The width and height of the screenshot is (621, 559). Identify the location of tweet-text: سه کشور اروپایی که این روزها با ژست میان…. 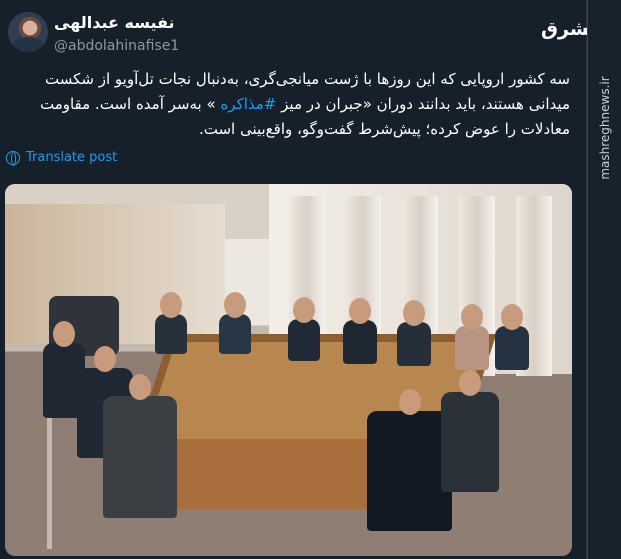
(293, 104).